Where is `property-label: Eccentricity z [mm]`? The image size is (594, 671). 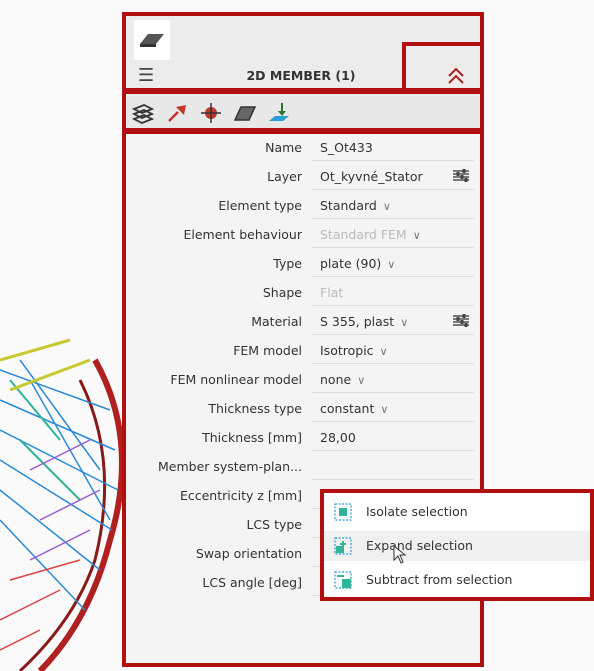 property-label: Eccentricity z [mm] is located at coordinates (240, 495).